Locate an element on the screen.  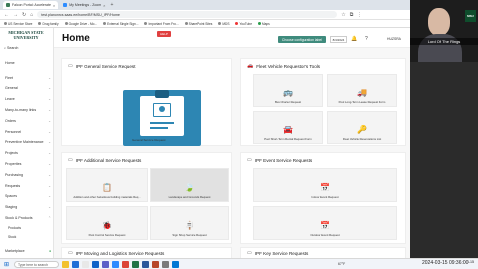
truck-icon: 🚚 is located at coordinates (362, 92).